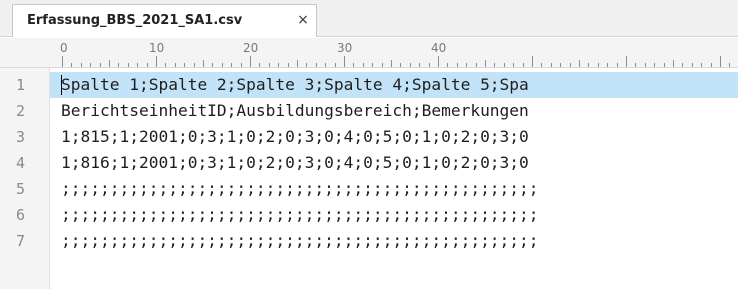 The width and height of the screenshot is (738, 289). What do you see at coordinates (345, 48) in the screenshot?
I see `ruler-label-30: 30` at bounding box center [345, 48].